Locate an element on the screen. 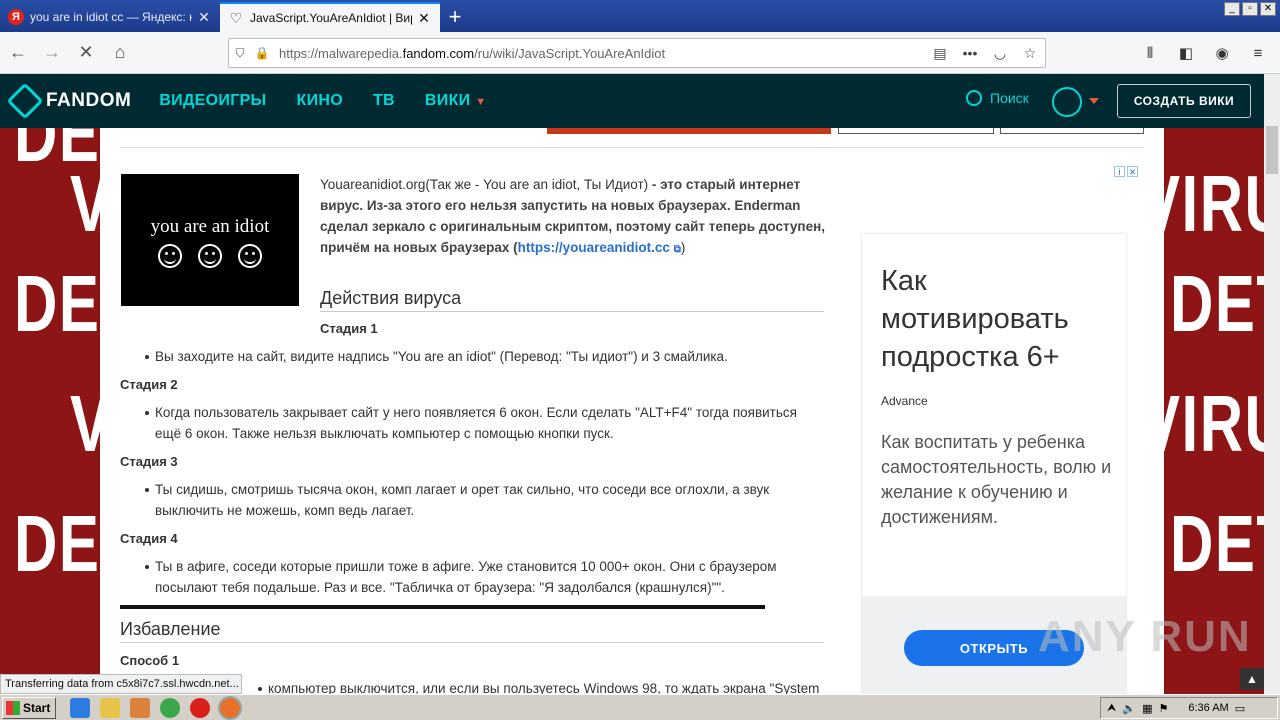  stage-heading: Стадия 2 is located at coordinates (149, 384).